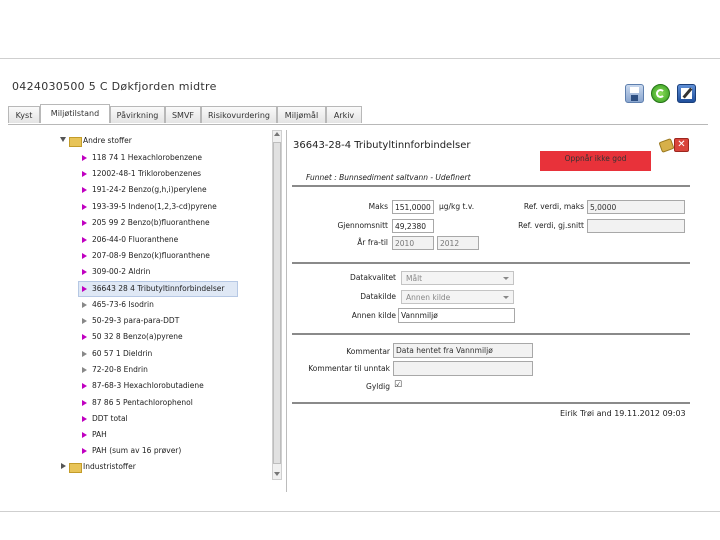  What do you see at coordinates (382, 145) in the screenshot?
I see `detail-title: 36643-28-4 Tributyltinnforbindelser` at bounding box center [382, 145].